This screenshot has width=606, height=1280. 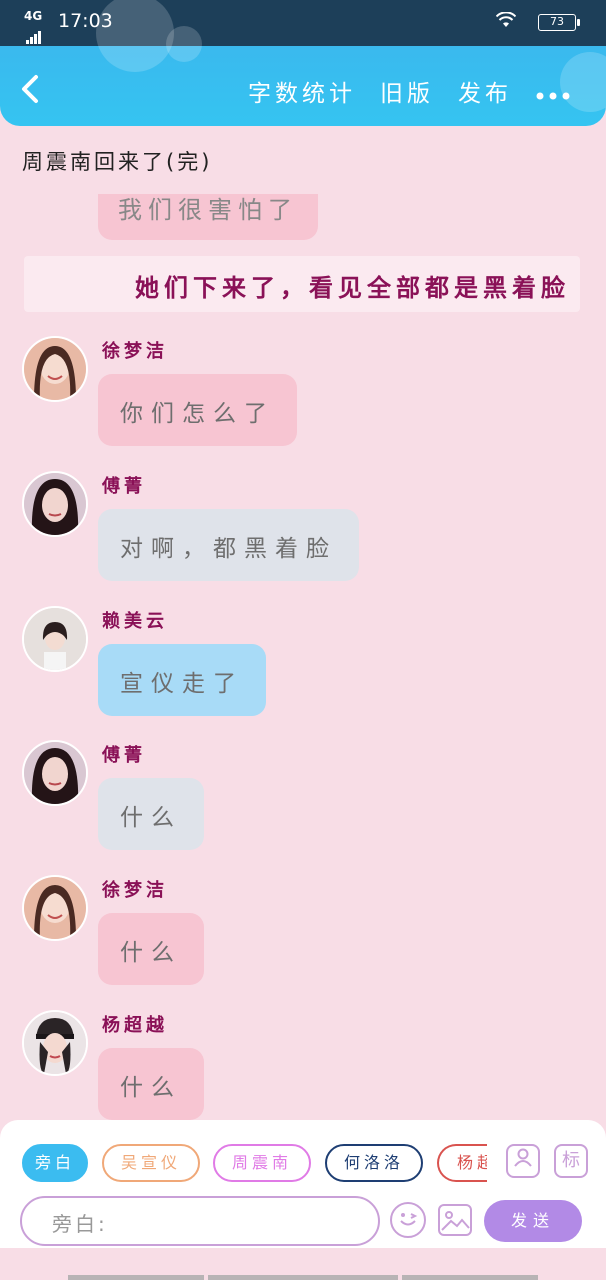 I want to click on chat-message: 徐梦洁 你们怎么了, so click(x=303, y=403).